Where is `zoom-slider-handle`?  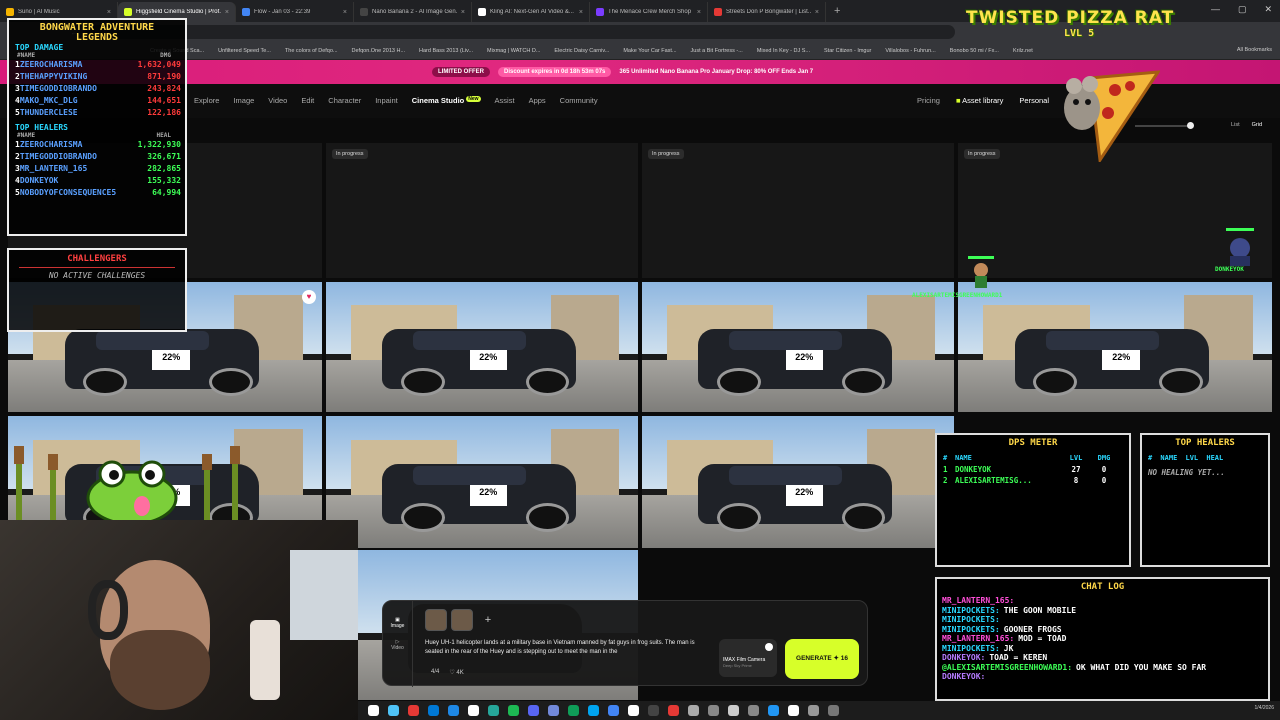
zoom-slider-handle is located at coordinates (1190, 125).